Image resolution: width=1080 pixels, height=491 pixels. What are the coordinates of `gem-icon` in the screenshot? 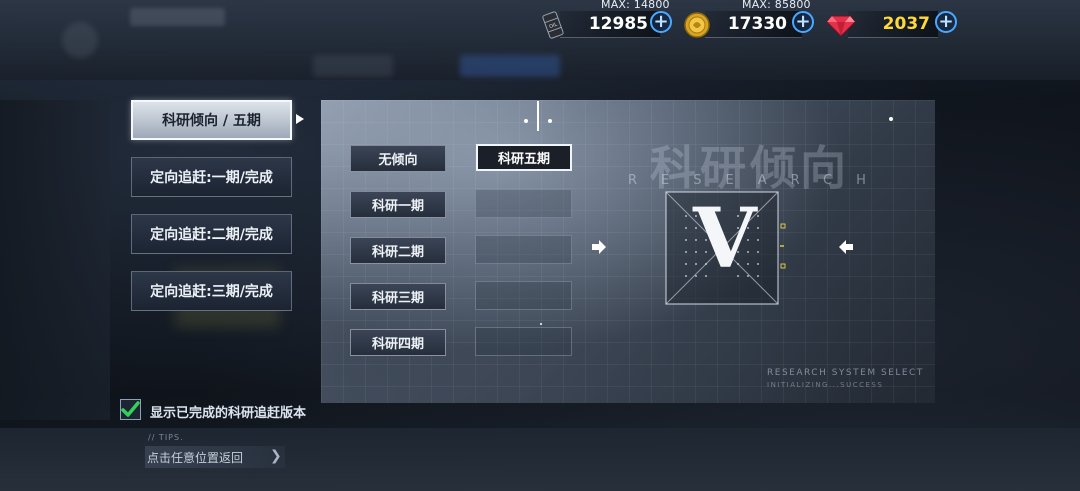 It's located at (841, 25).